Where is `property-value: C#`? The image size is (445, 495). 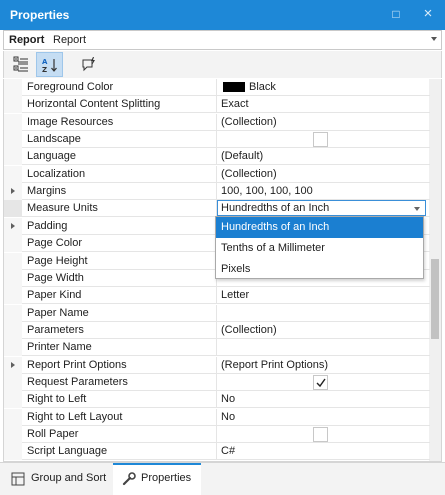 property-value: C# is located at coordinates (228, 451).